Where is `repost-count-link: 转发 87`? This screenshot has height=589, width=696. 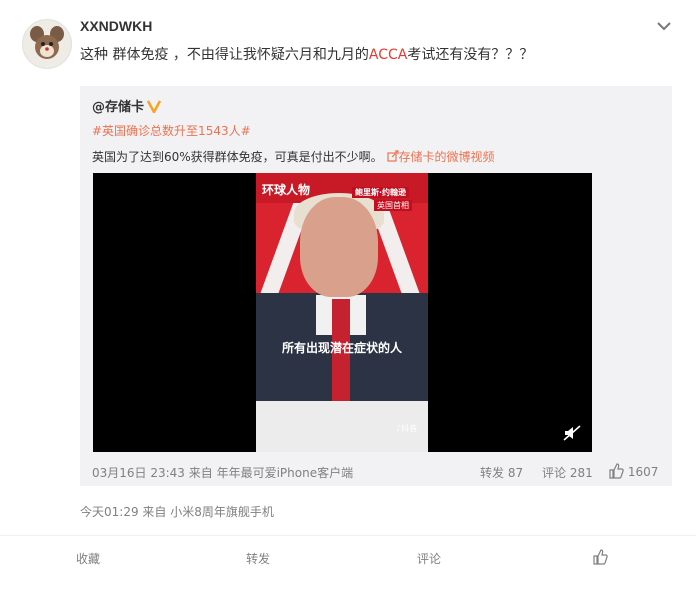 repost-count-link: 转发 87 is located at coordinates (501, 472).